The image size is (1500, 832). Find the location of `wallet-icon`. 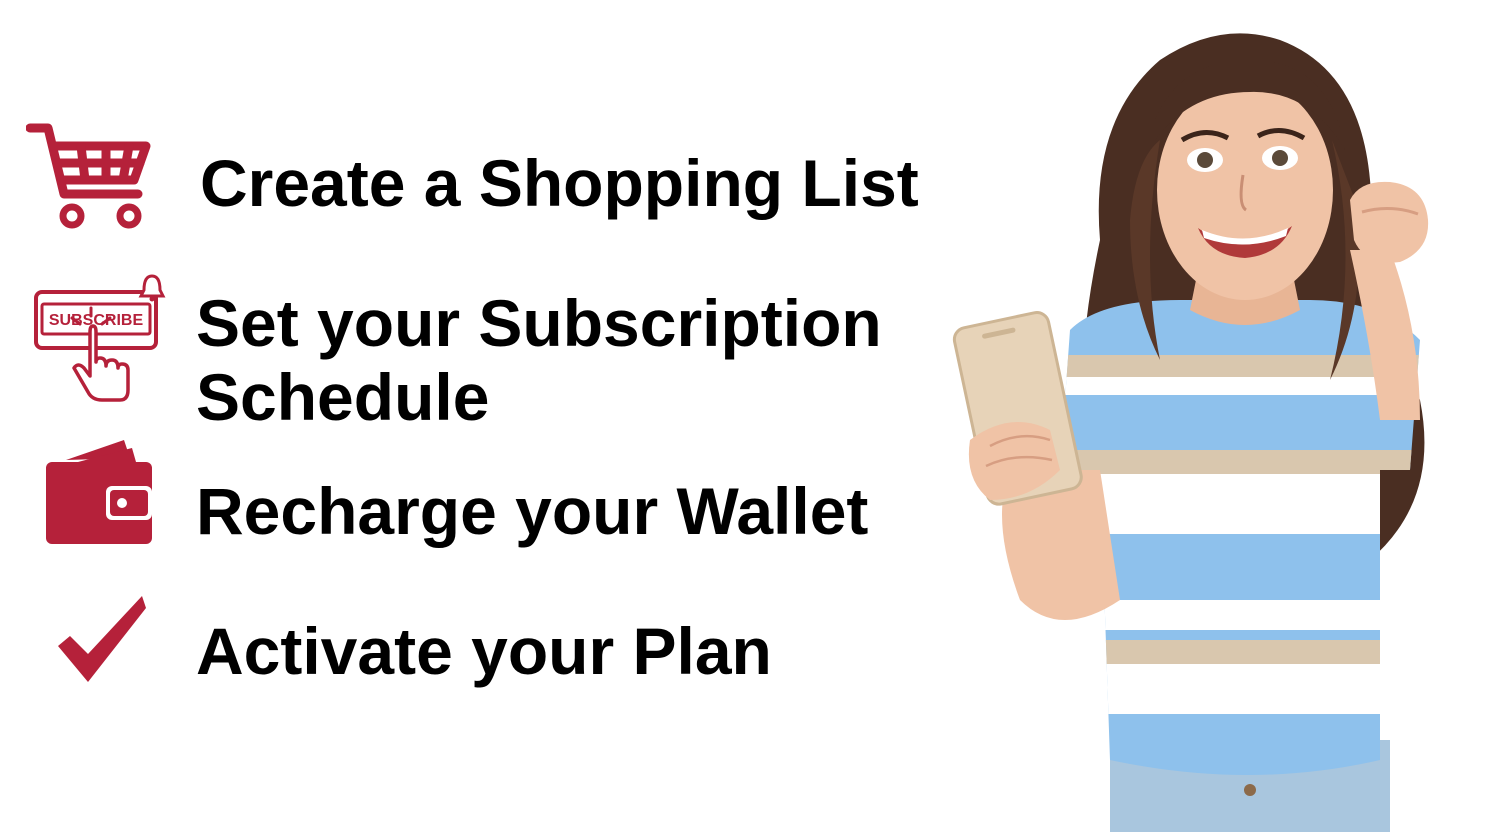

wallet-icon is located at coordinates (99, 492).